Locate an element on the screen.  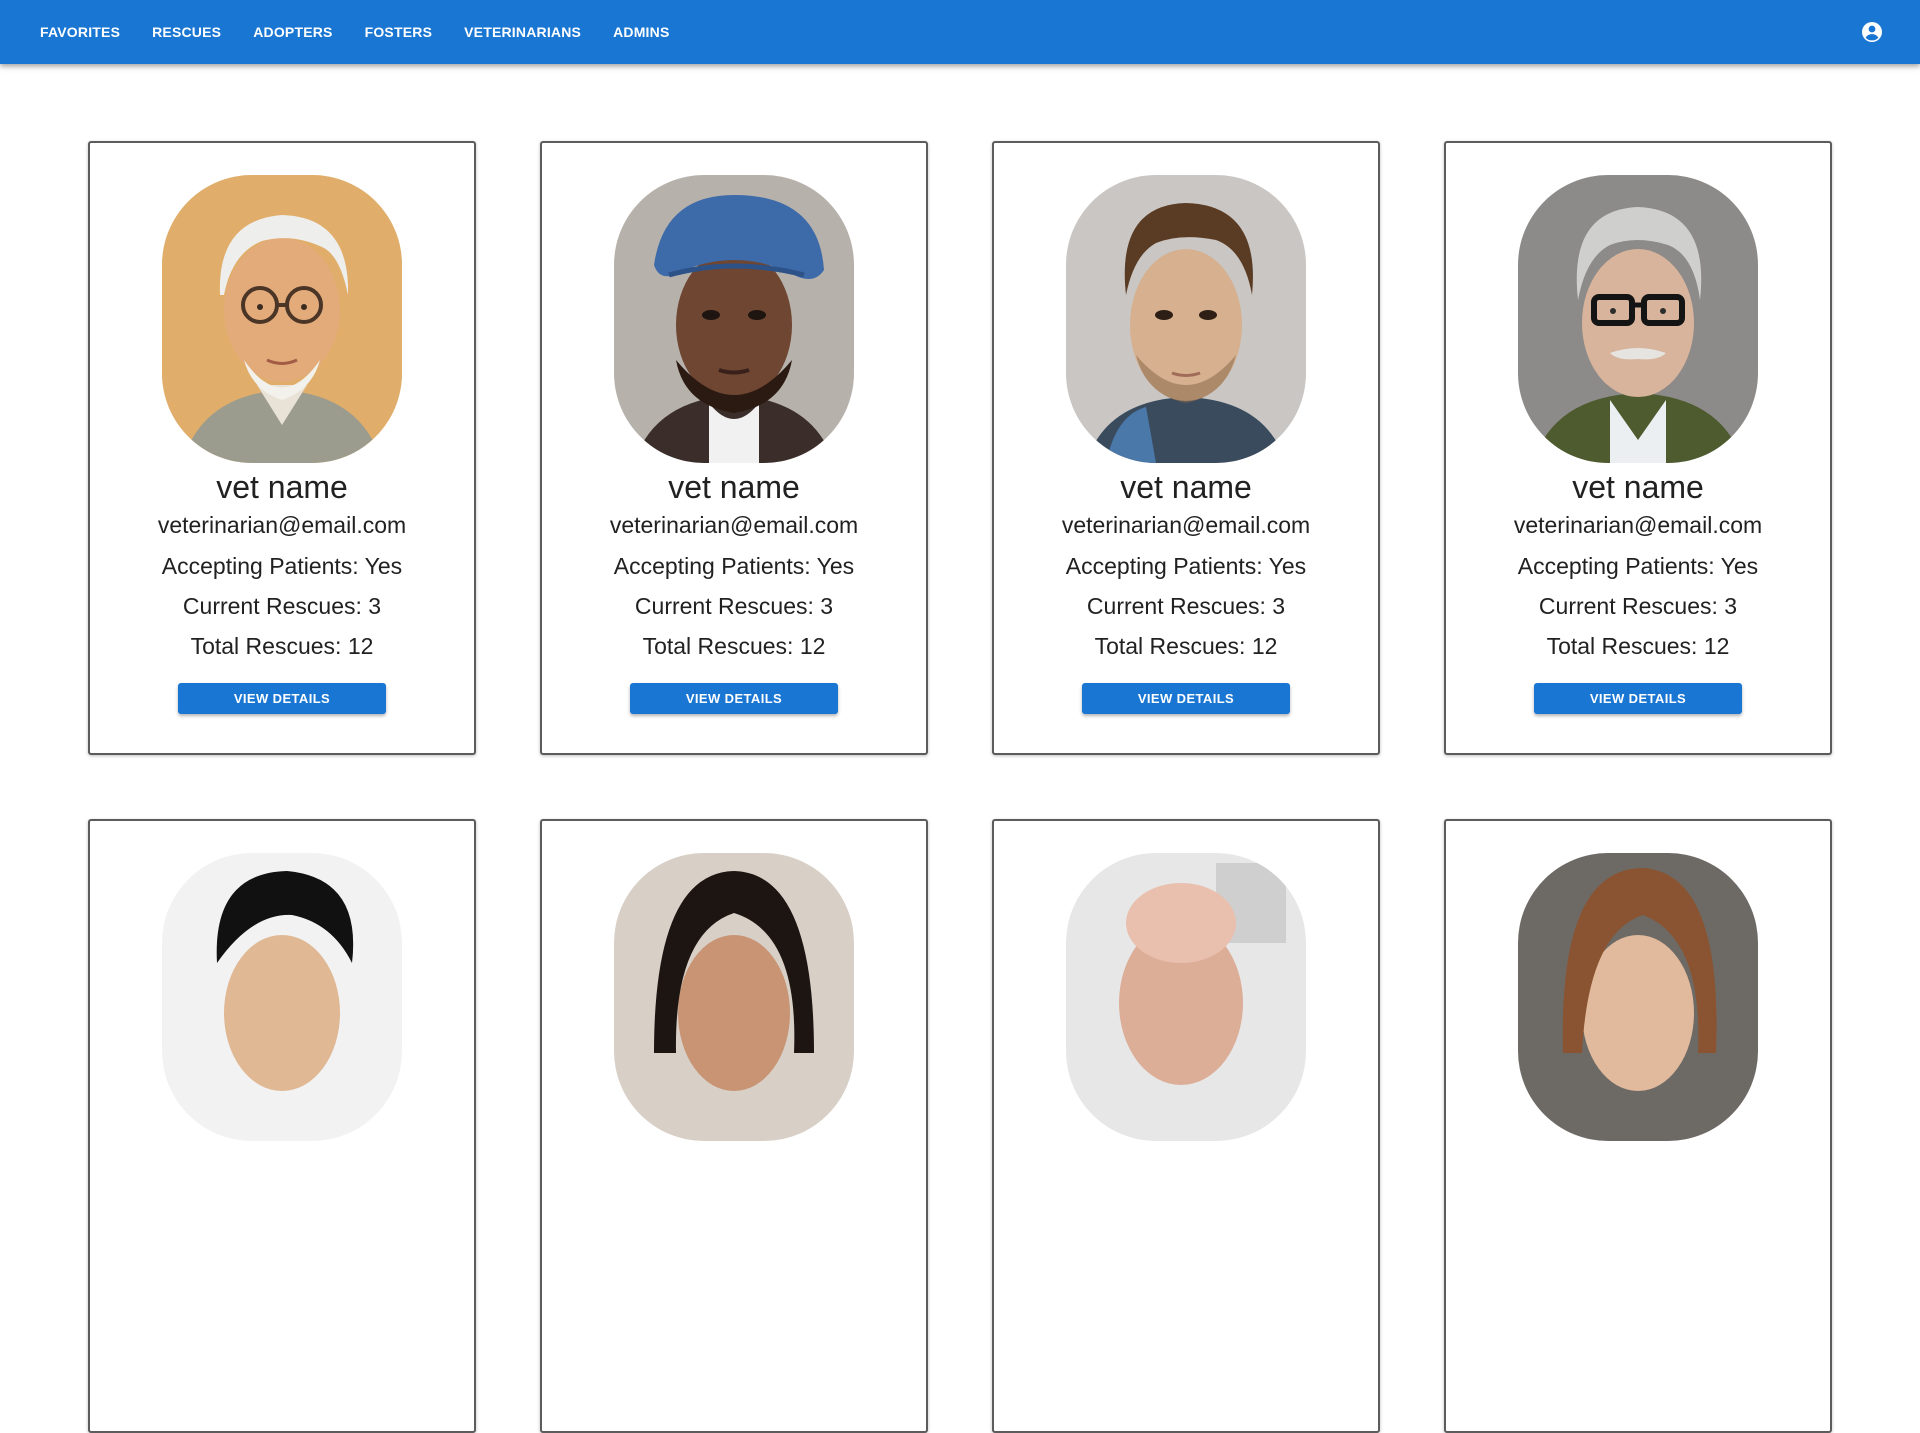
nav-admins: ADMINS is located at coordinates (641, 32).